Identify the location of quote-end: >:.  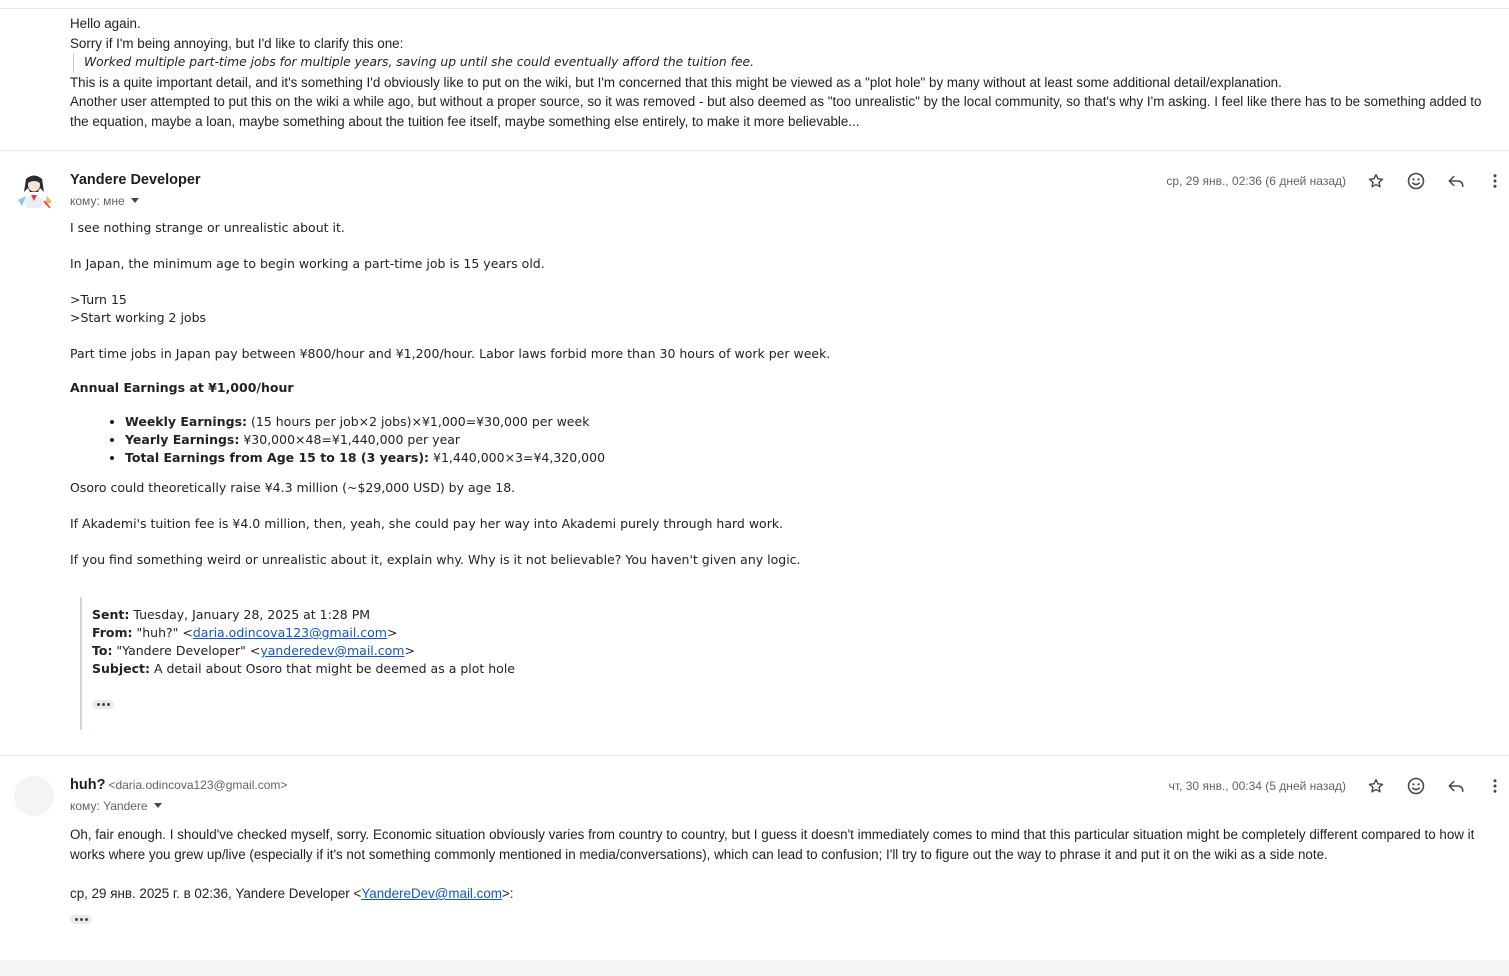
(507, 893).